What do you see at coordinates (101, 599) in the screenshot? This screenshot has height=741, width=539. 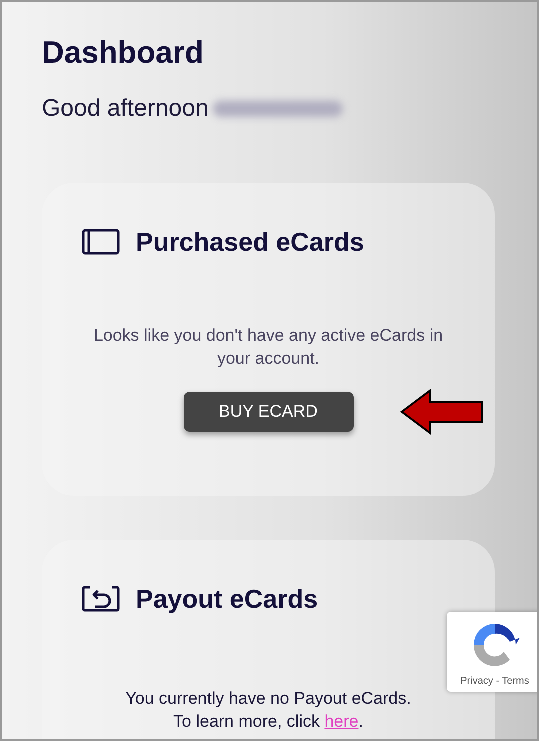 I see `return-icon` at bounding box center [101, 599].